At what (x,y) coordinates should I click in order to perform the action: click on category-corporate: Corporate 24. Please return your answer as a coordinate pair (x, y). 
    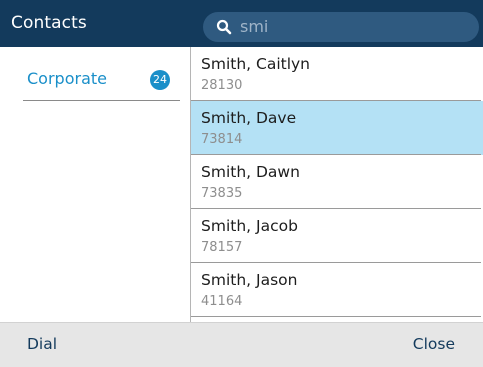
    Looking at the image, I should click on (101, 78).